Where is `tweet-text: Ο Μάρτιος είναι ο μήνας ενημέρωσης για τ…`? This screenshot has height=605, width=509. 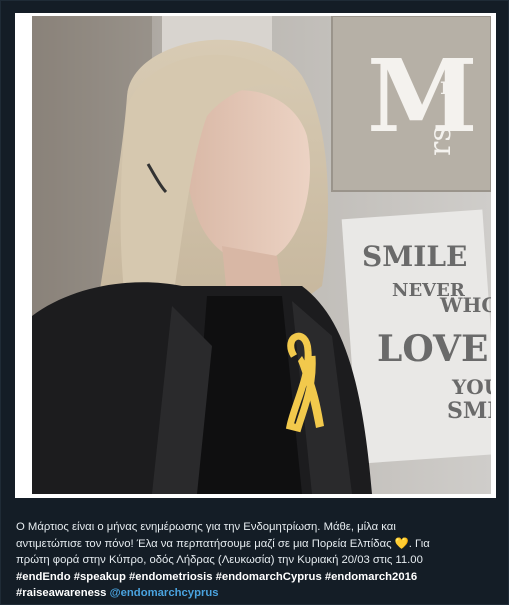
tweet-text: Ο Μάρτιος είναι ο μήνας ενημέρωσης για τ… is located at coordinates (256, 560).